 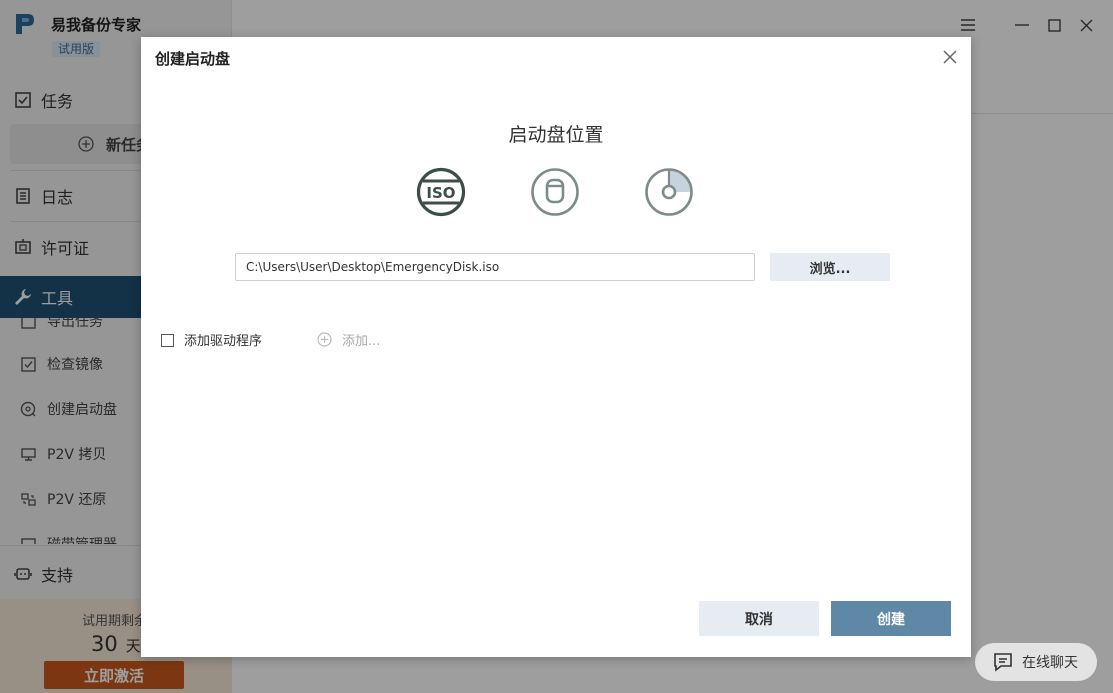 I want to click on add-driver-label: 添加驱动程序, so click(x=223, y=339).